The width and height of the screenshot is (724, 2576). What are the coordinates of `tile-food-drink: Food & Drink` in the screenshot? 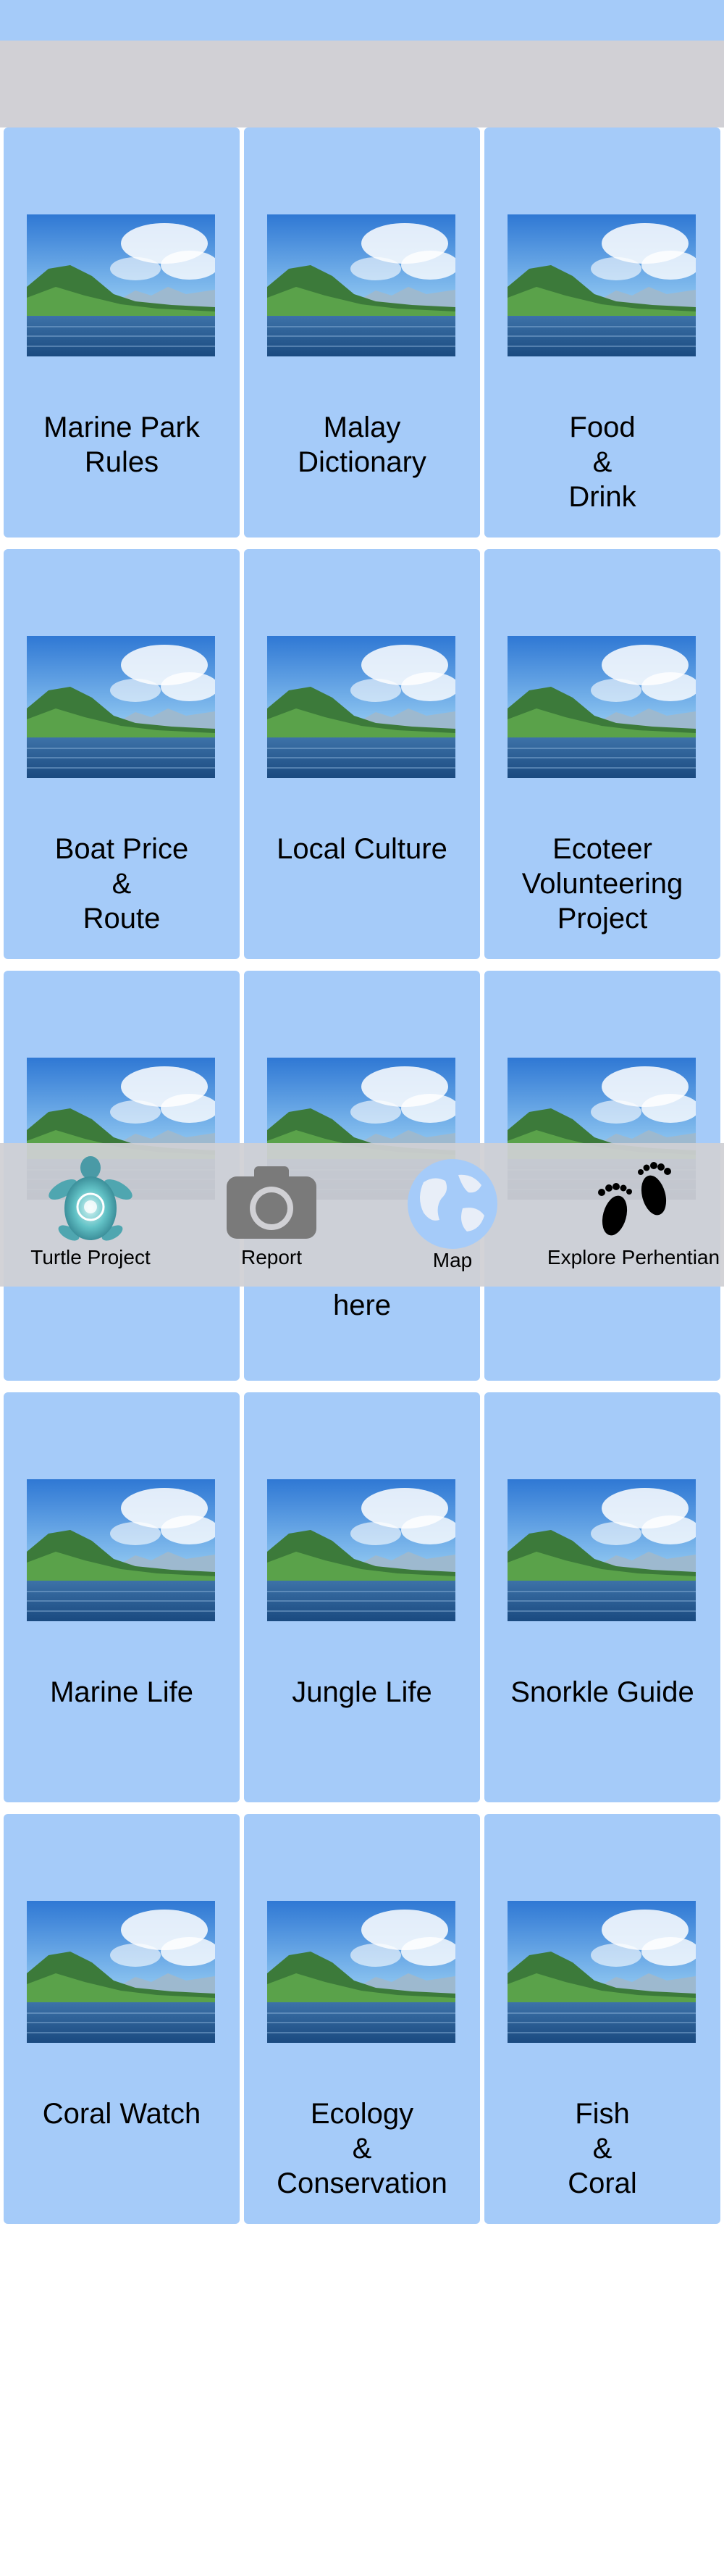 It's located at (602, 332).